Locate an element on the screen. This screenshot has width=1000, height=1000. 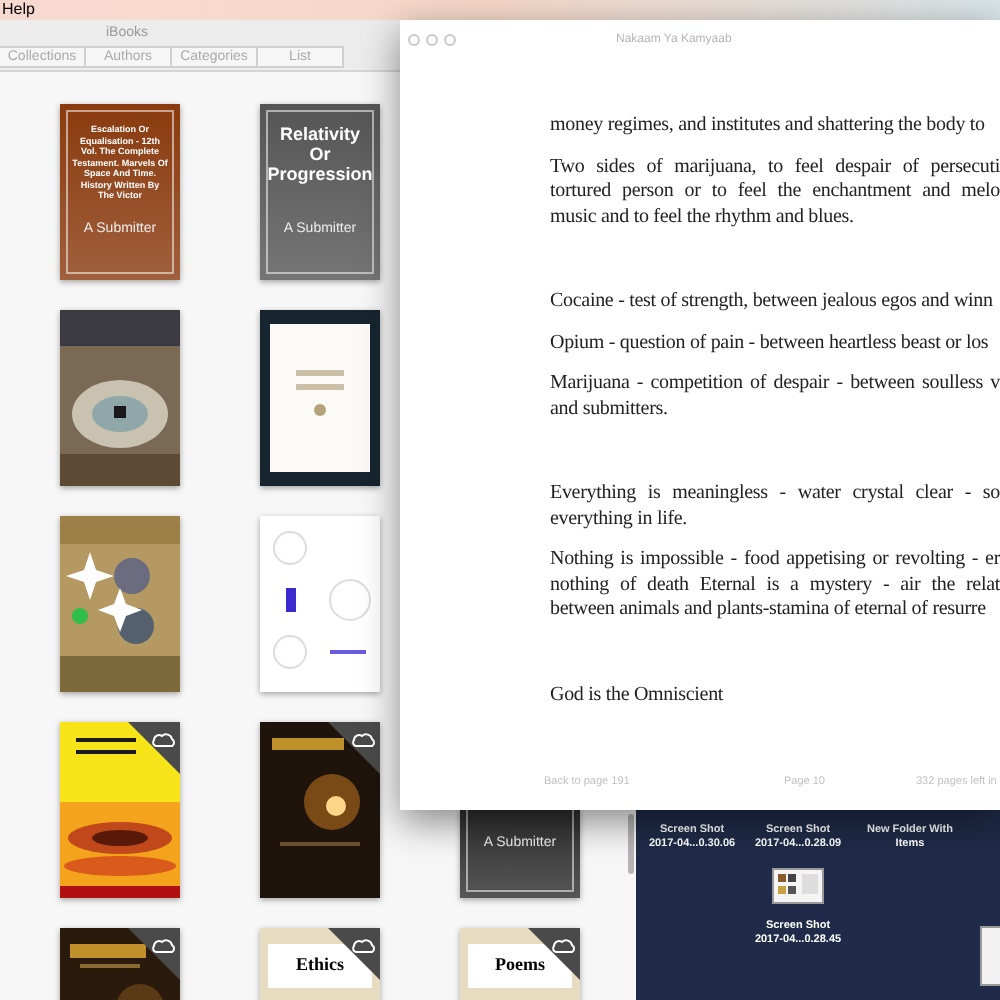
text-line: God is the Omniscient is located at coordinates (638, 695).